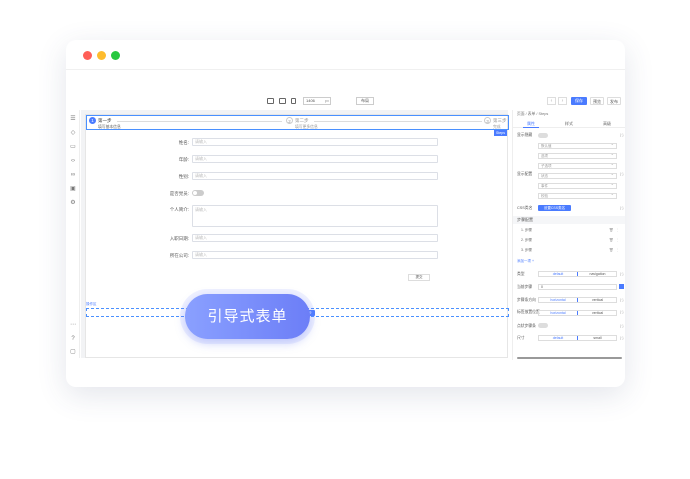 Image resolution: width=690 pixels, height=479 pixels. What do you see at coordinates (526, 300) in the screenshot?
I see `direction-label: 步骤条方向` at bounding box center [526, 300].